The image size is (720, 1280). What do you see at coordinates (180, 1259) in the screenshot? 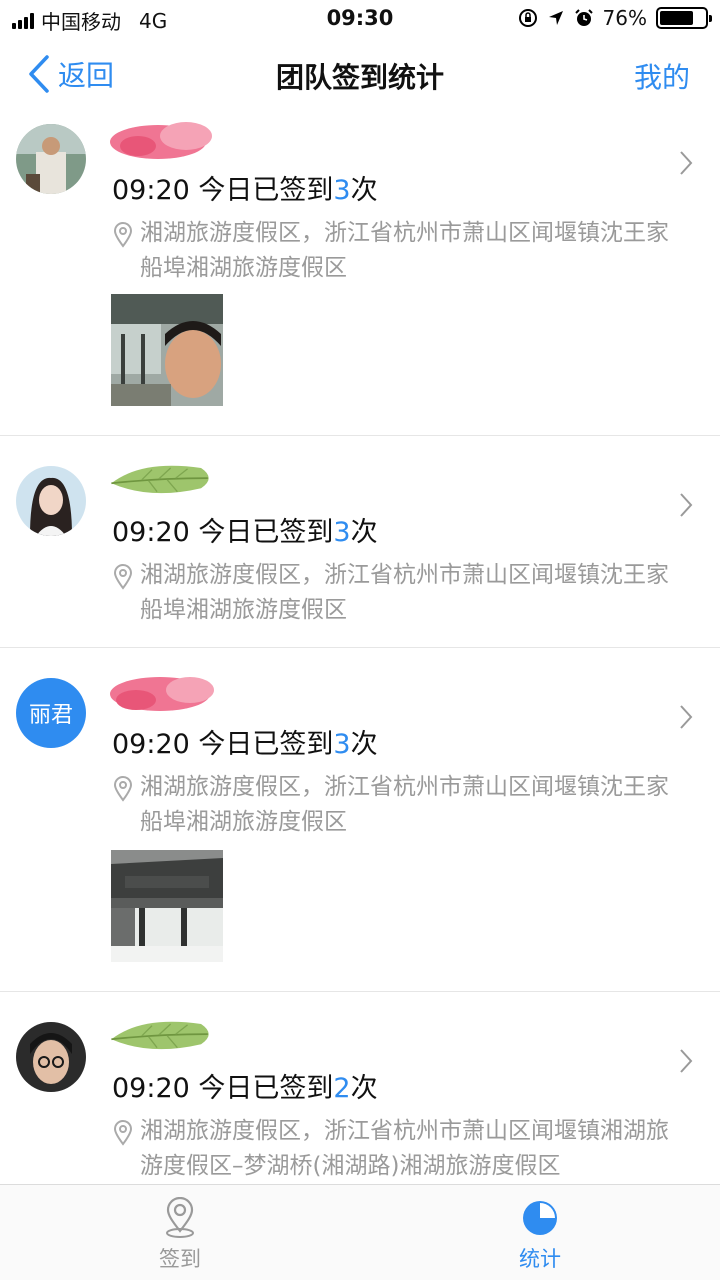
I see `tab-label: 签到` at bounding box center [180, 1259].